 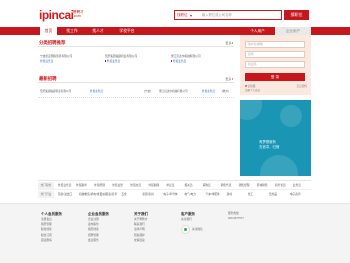 What do you see at coordinates (280, 185) in the screenshot?
I see `hot-job-link: 商务专员` at bounding box center [280, 185].